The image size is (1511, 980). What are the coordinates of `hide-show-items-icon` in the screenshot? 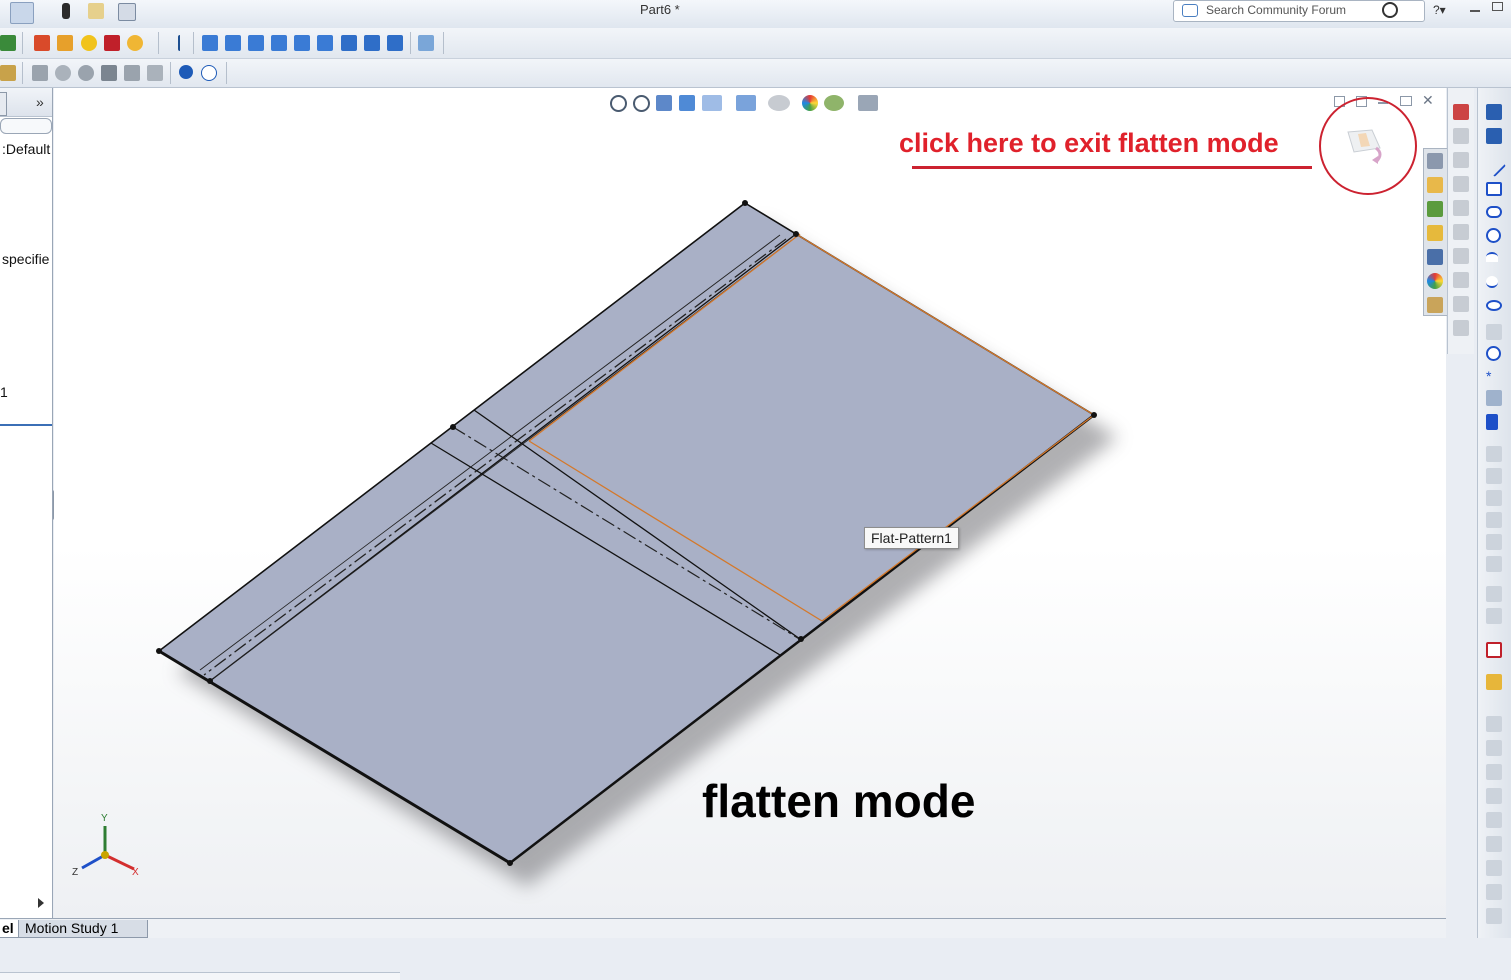 It's located at (779, 103).